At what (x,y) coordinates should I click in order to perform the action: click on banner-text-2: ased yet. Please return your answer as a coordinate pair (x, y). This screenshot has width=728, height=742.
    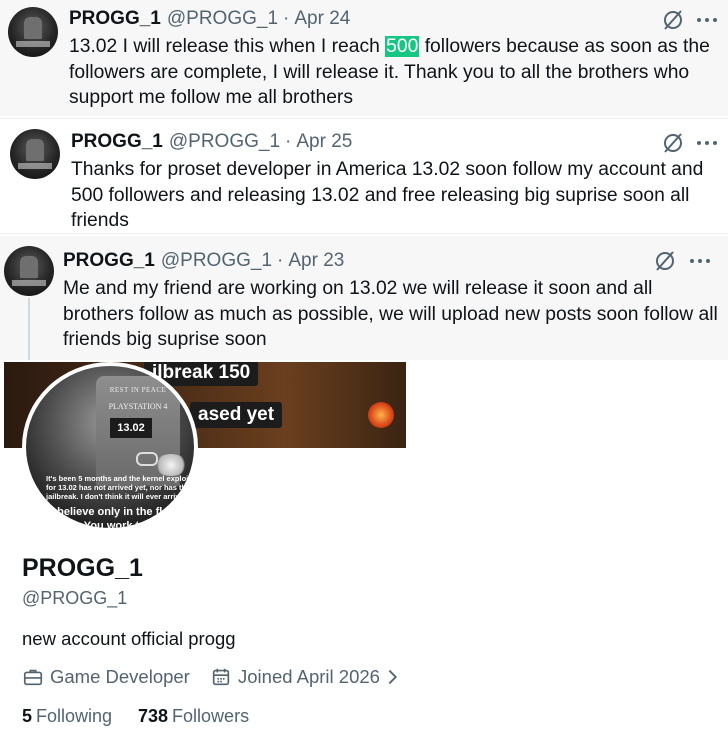
    Looking at the image, I should click on (236, 415).